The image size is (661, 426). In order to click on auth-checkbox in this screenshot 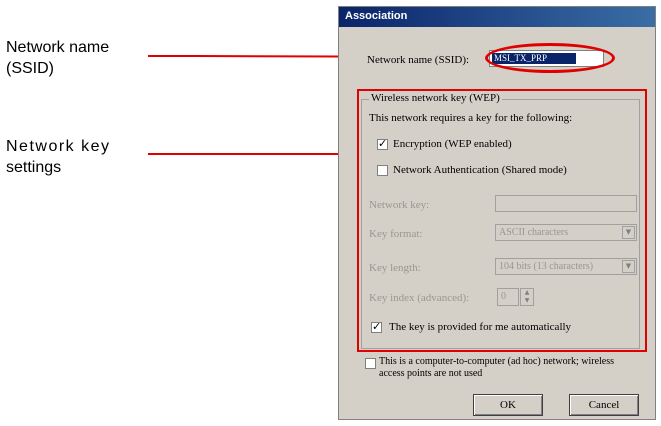, I will do `click(382, 170)`.